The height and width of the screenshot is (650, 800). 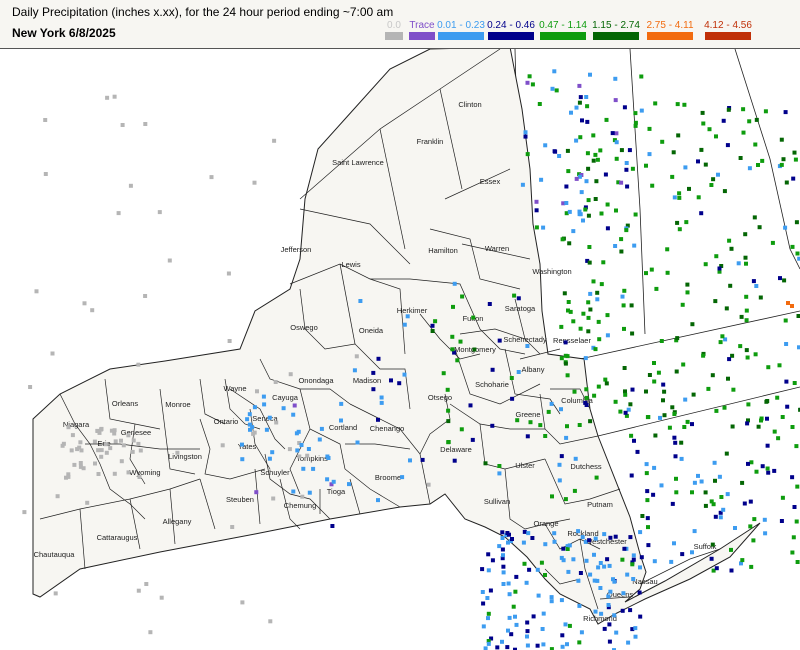 I want to click on county-label: Monroe, so click(x=177, y=404).